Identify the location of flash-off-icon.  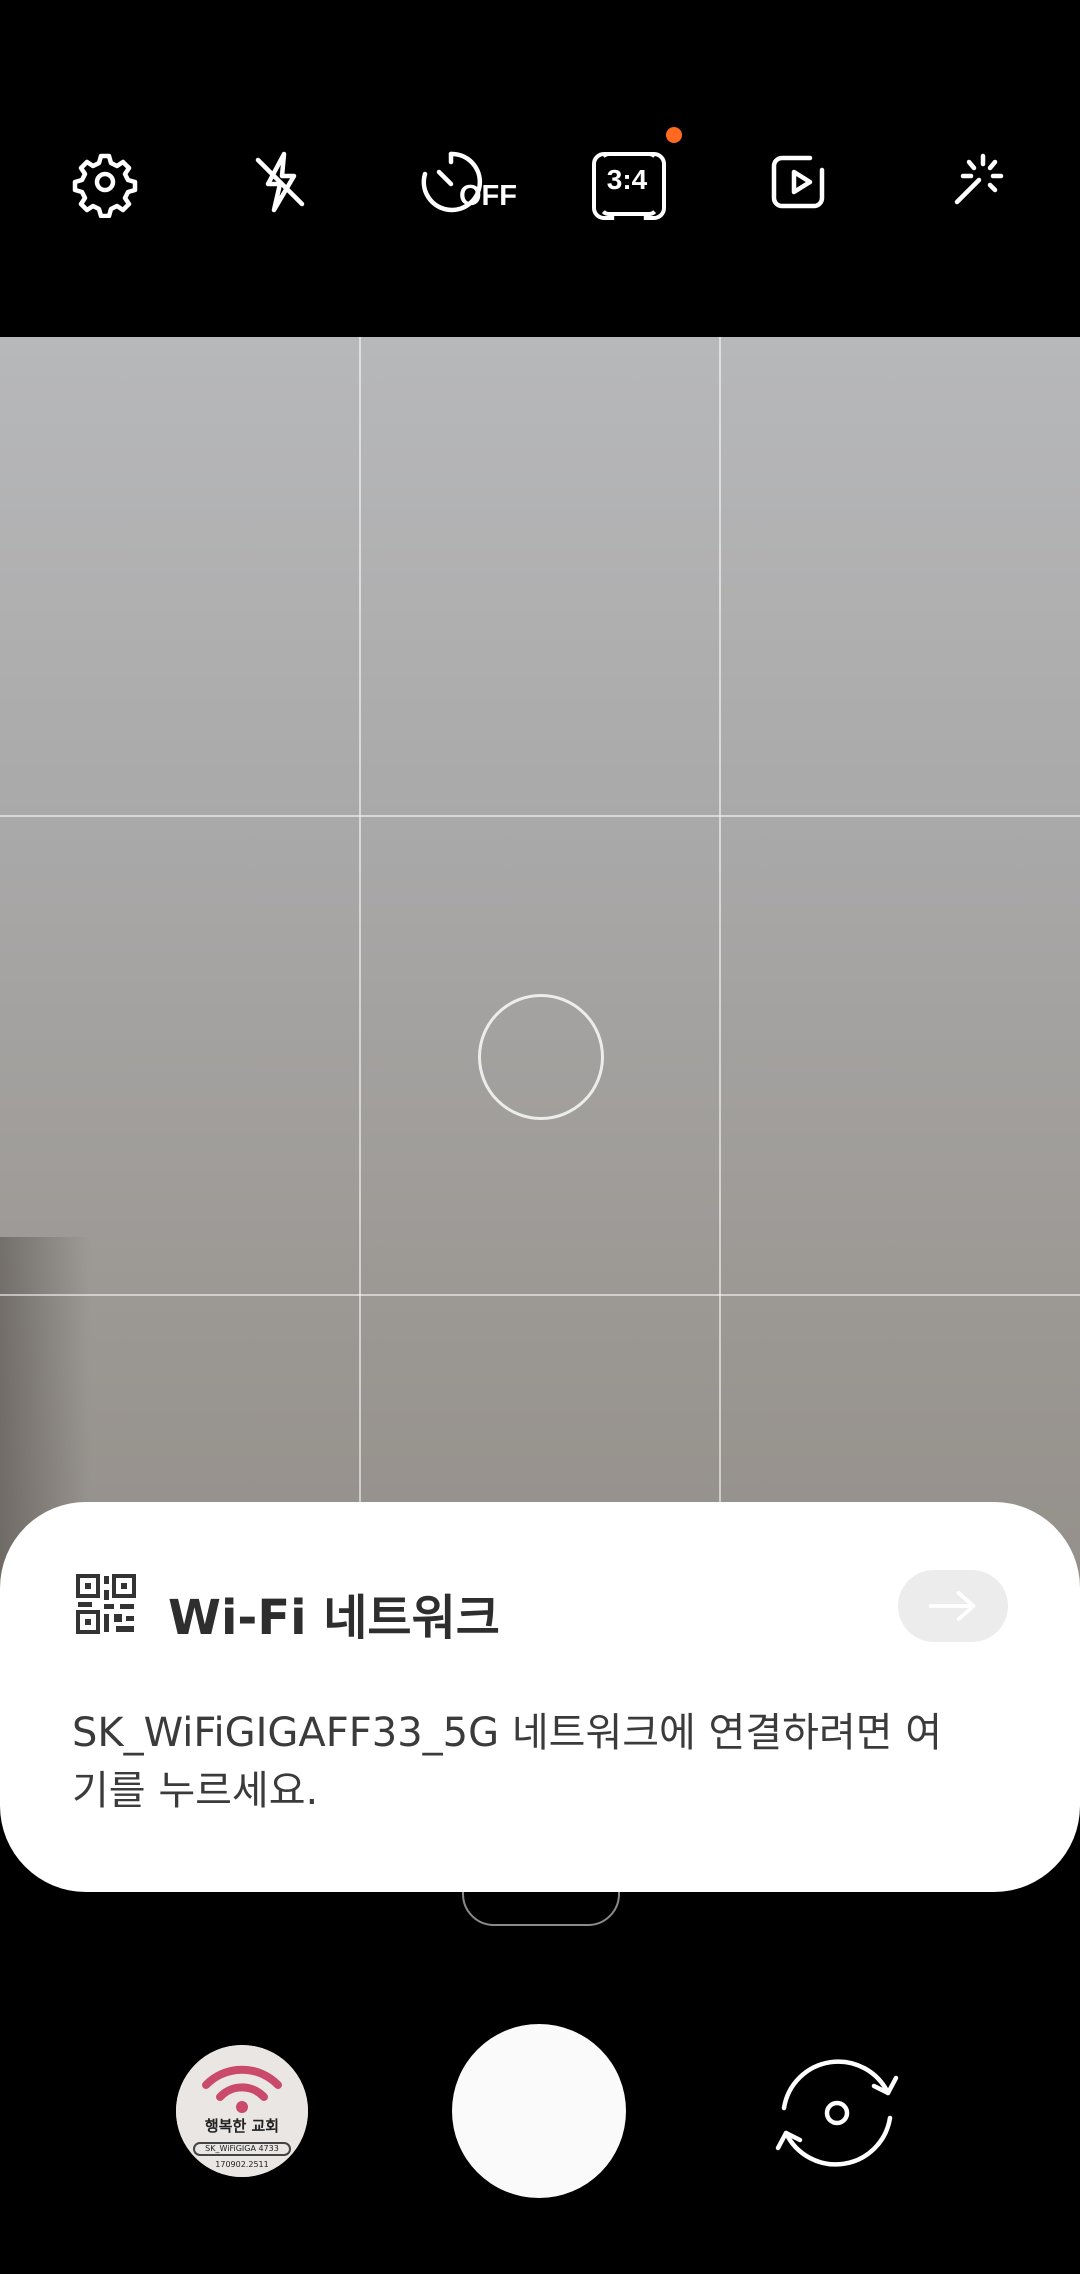
(280, 182).